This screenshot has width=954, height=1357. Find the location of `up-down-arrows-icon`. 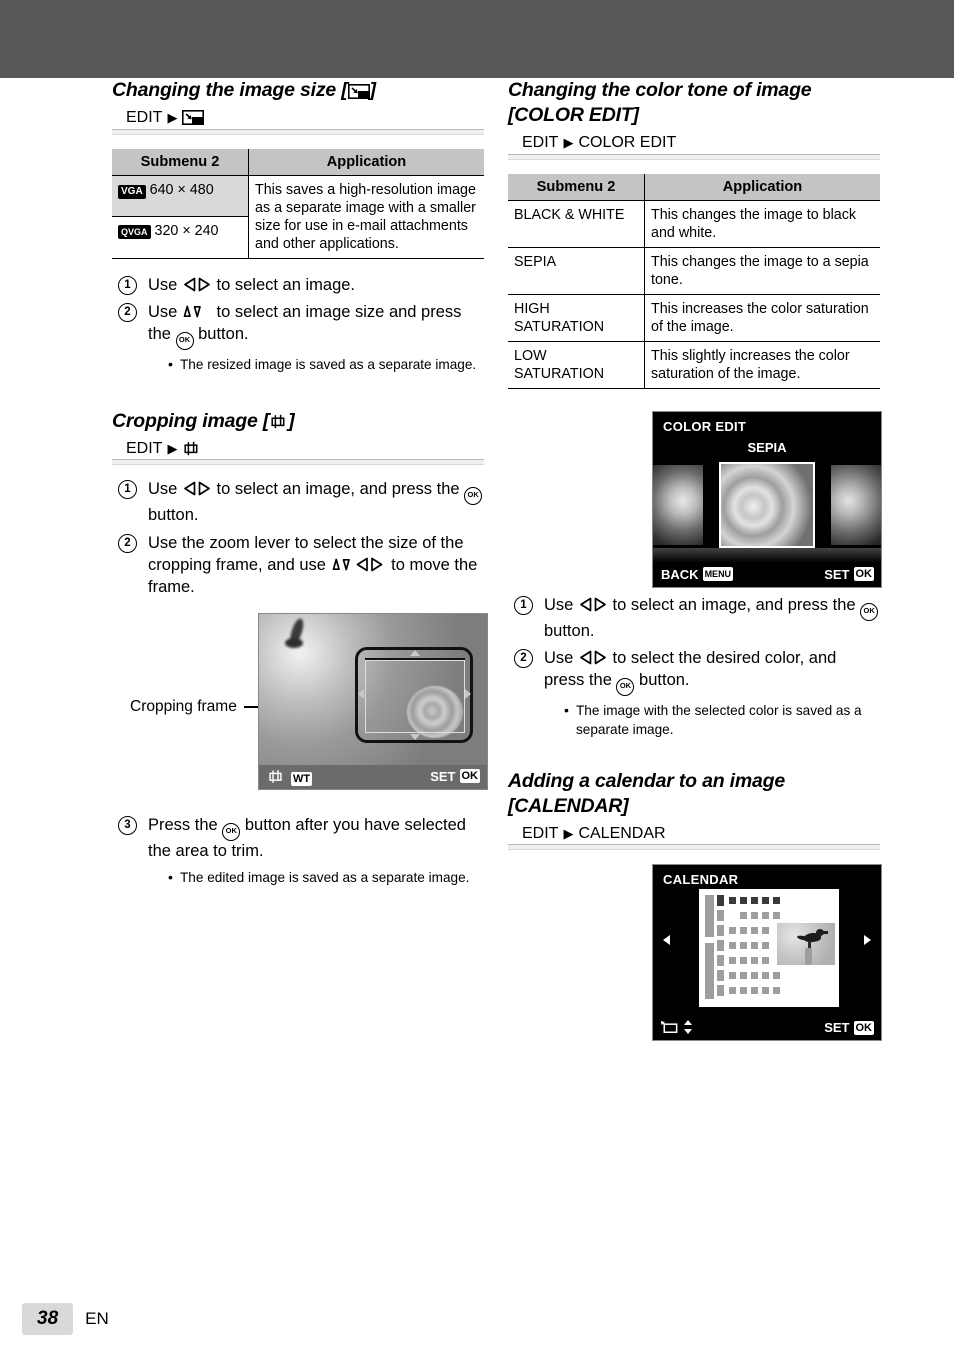

up-down-arrows-icon is located at coordinates (197, 311).